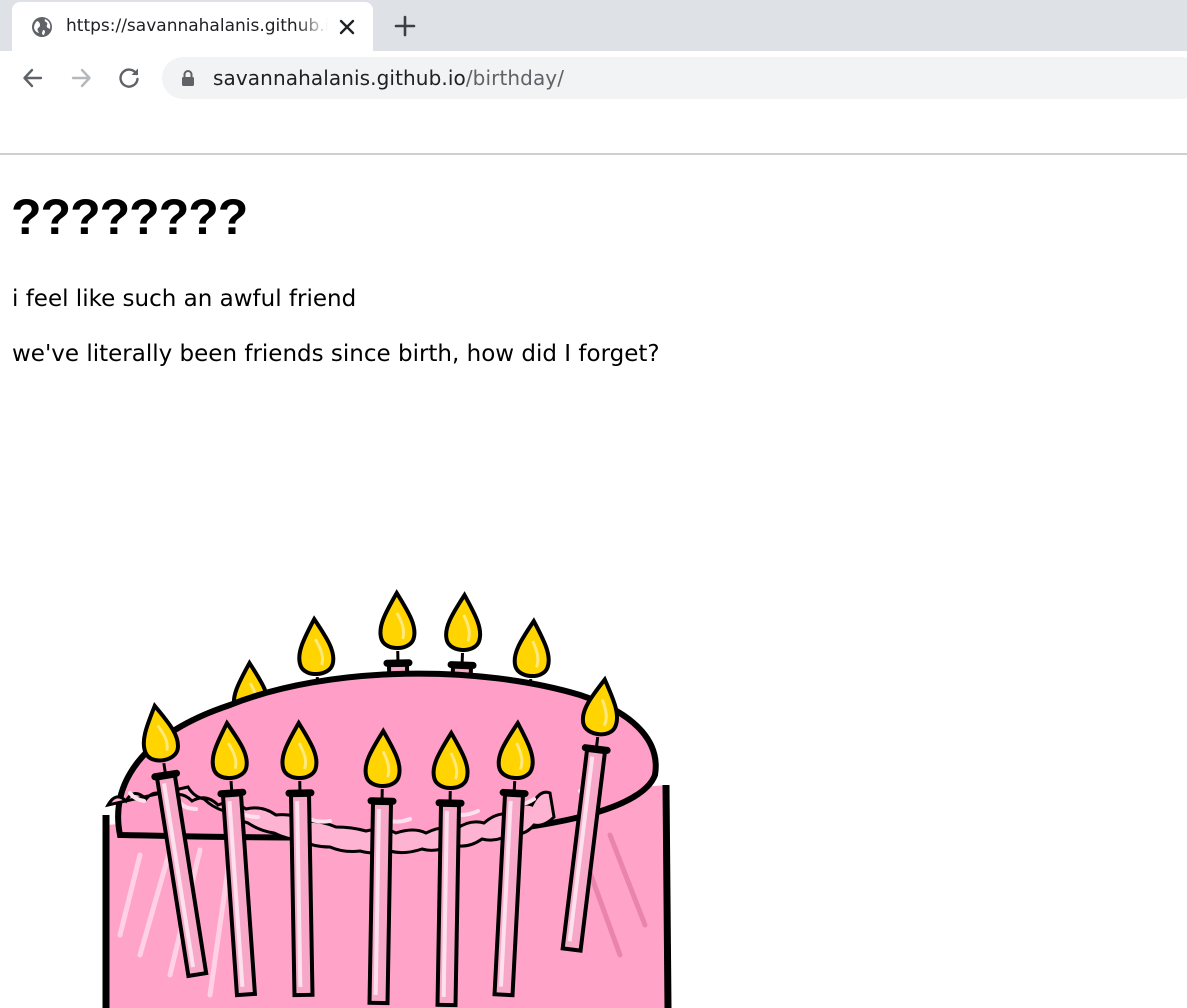 The width and height of the screenshot is (1187, 1008). I want to click on url-text: savannahalanis.github.io/birthday/, so click(388, 78).